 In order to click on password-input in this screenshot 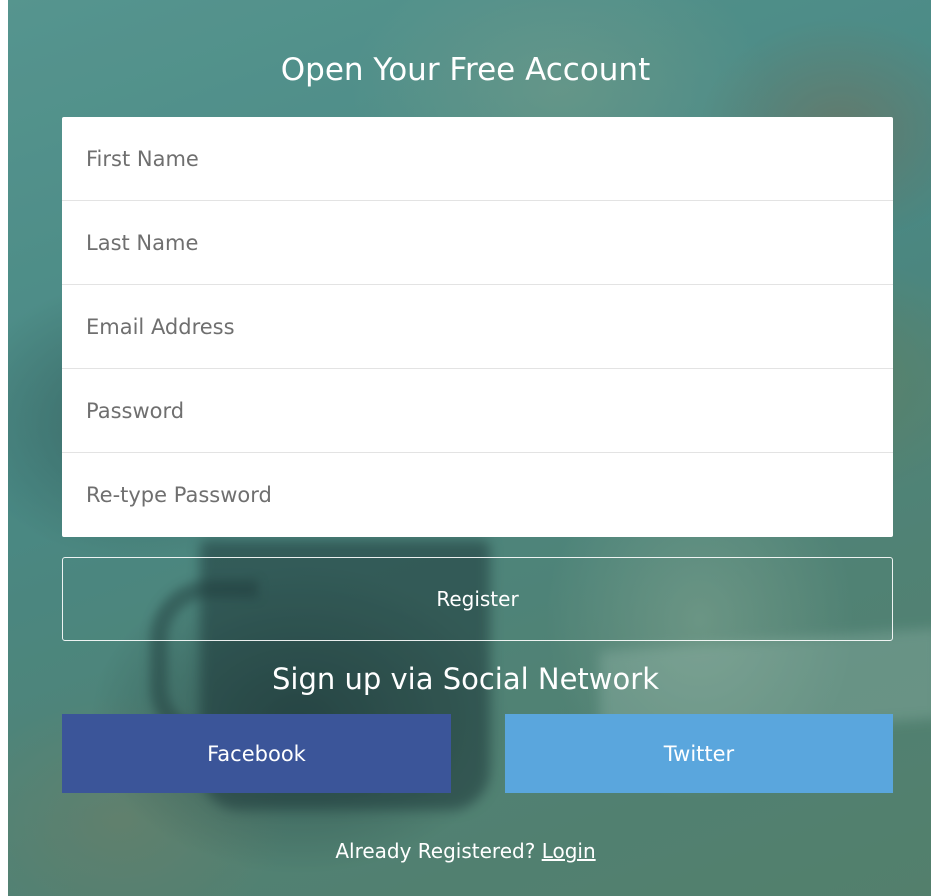, I will do `click(477, 411)`.